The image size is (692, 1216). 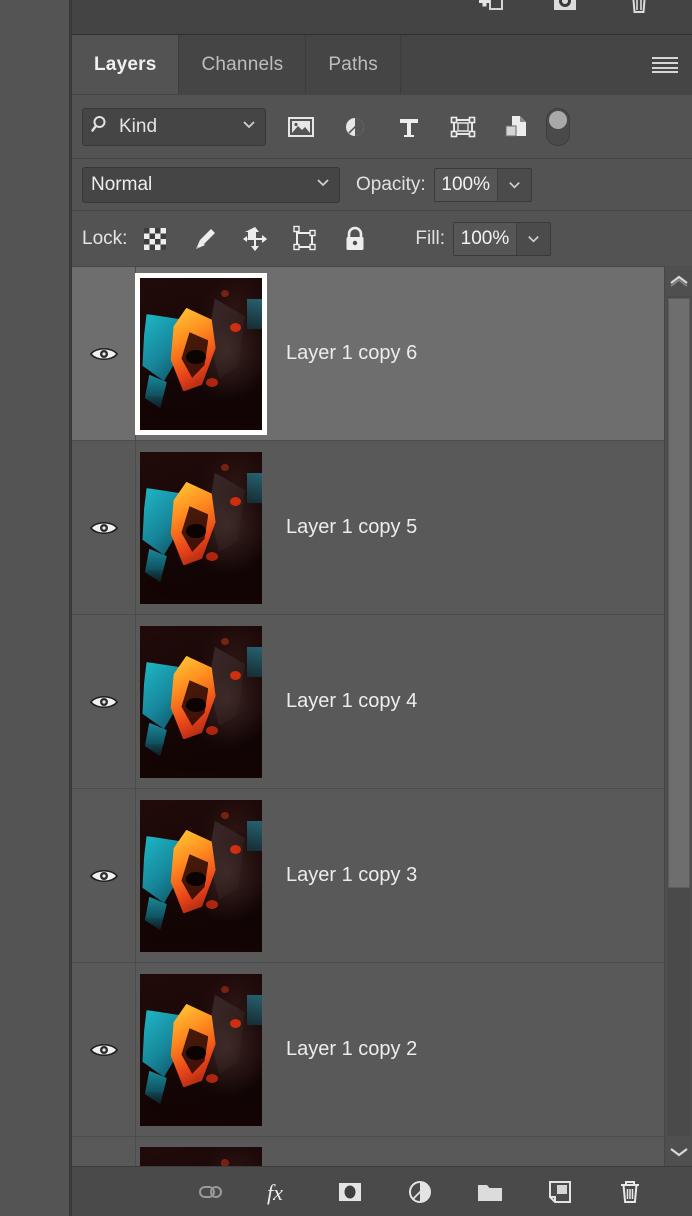 What do you see at coordinates (101, 127) in the screenshot?
I see `search-icon` at bounding box center [101, 127].